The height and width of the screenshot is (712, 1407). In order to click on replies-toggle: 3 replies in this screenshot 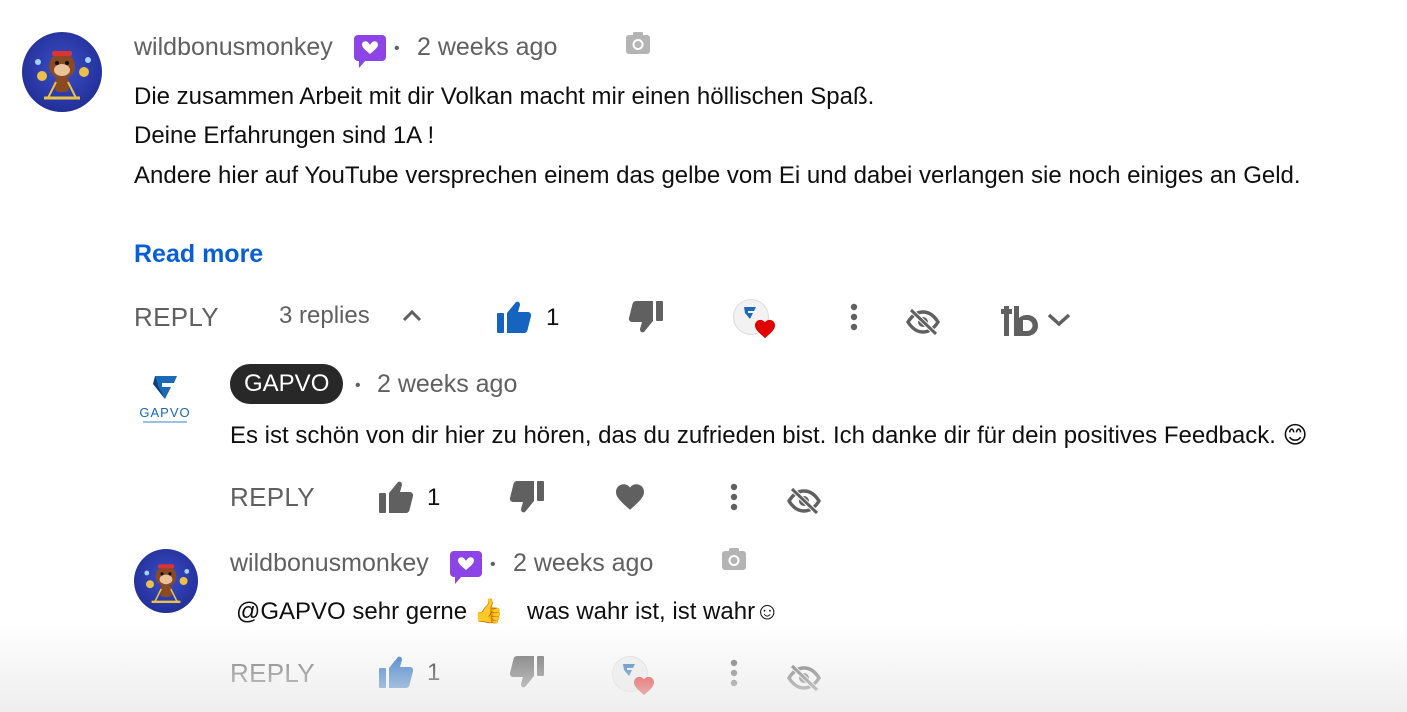, I will do `click(324, 316)`.